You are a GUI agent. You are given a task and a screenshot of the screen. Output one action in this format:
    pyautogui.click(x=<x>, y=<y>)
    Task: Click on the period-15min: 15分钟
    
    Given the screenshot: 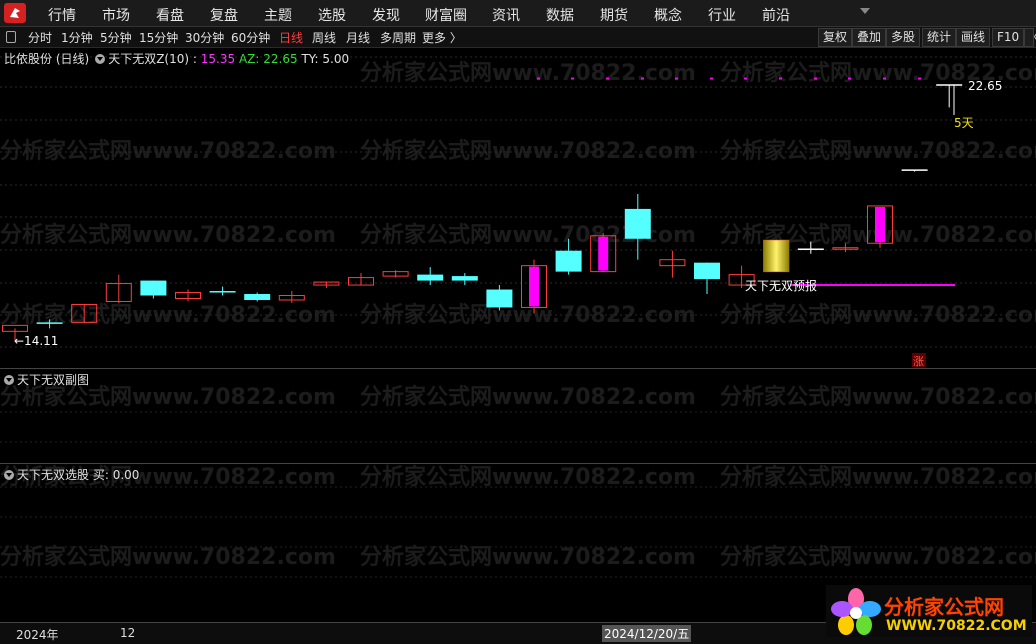 What is the action you would take?
    pyautogui.click(x=158, y=37)
    